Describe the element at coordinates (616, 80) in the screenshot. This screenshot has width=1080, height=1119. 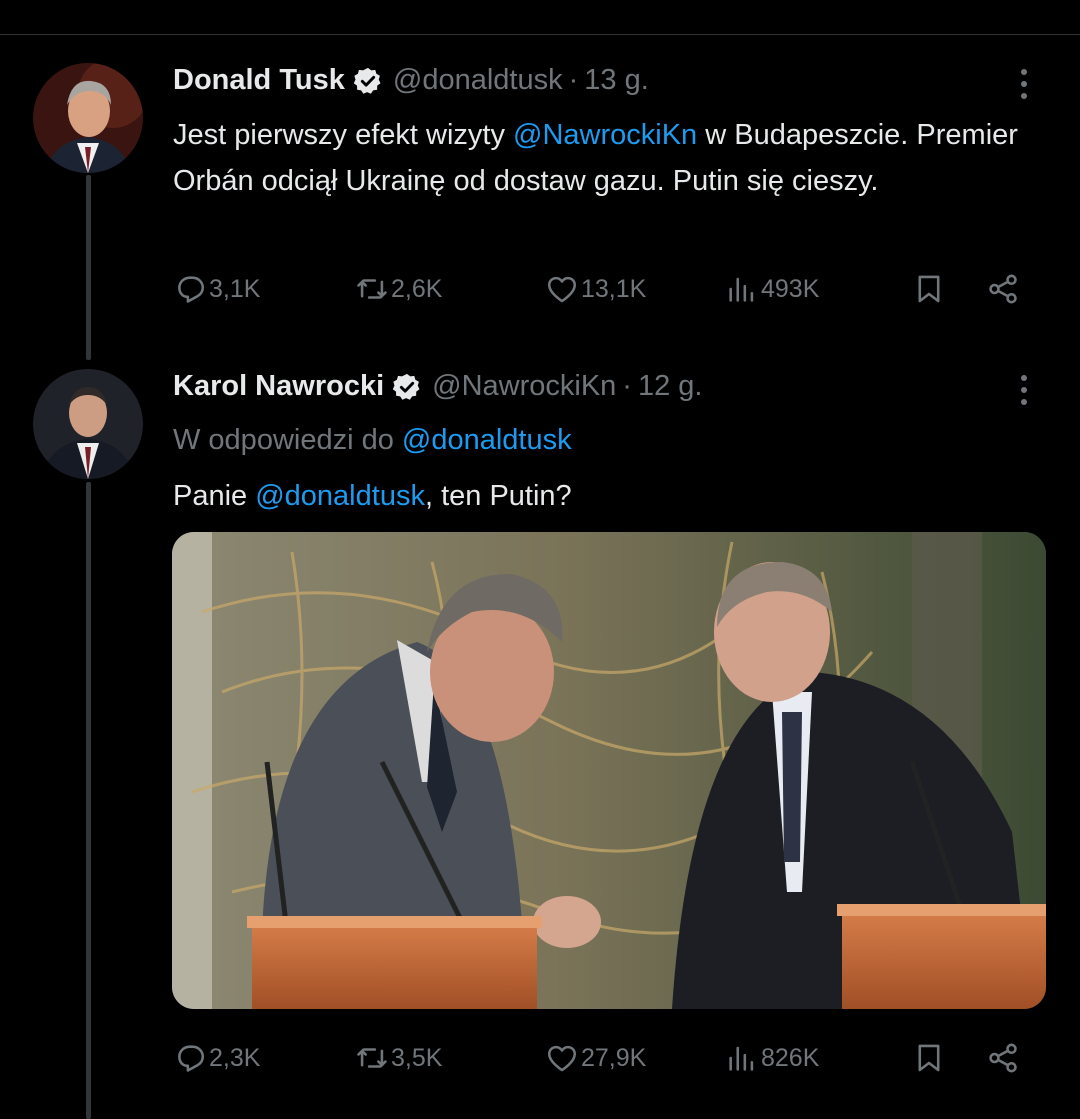
I see `timestamp: 13 g.` at that location.